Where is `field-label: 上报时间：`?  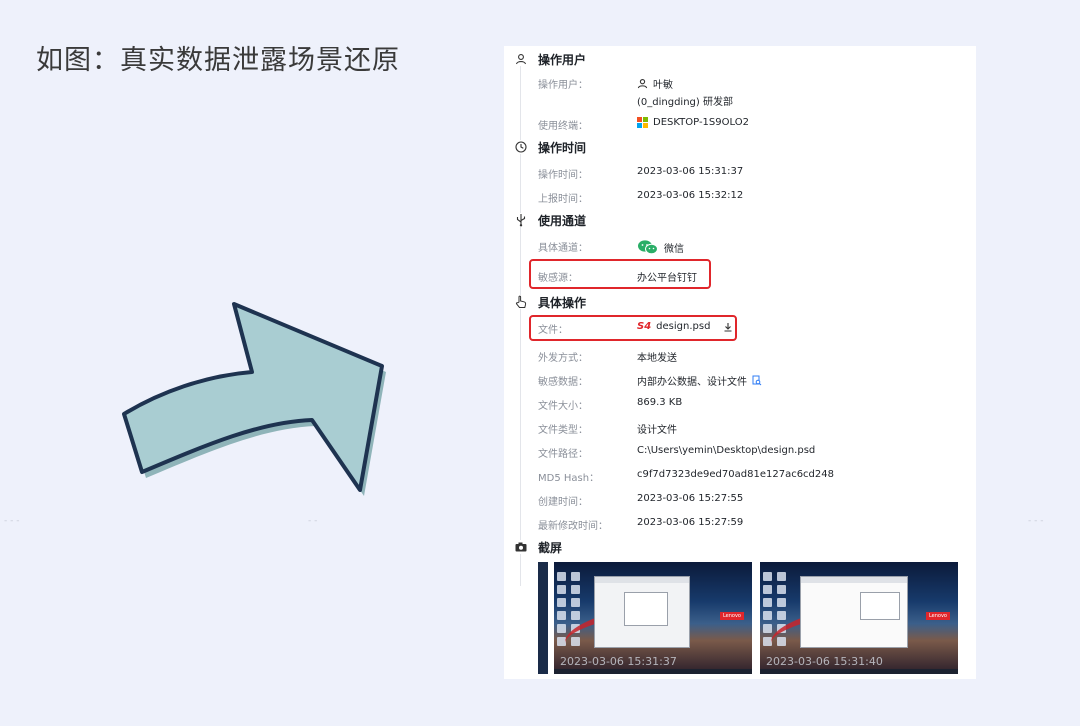
field-label: 上报时间： is located at coordinates (563, 199).